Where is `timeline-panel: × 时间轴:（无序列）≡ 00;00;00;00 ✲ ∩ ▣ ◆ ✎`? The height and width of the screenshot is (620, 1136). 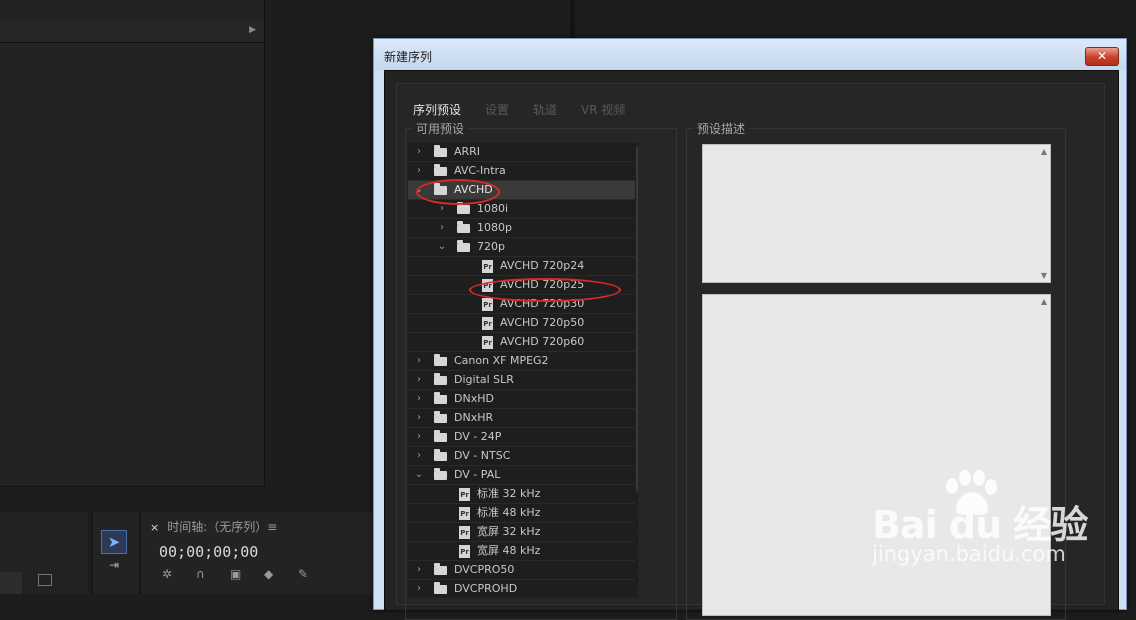
timeline-panel: × 时间轴:（无序列）≡ 00;00;00;00 ✲ ∩ ▣ ◆ ✎ is located at coordinates (258, 553).